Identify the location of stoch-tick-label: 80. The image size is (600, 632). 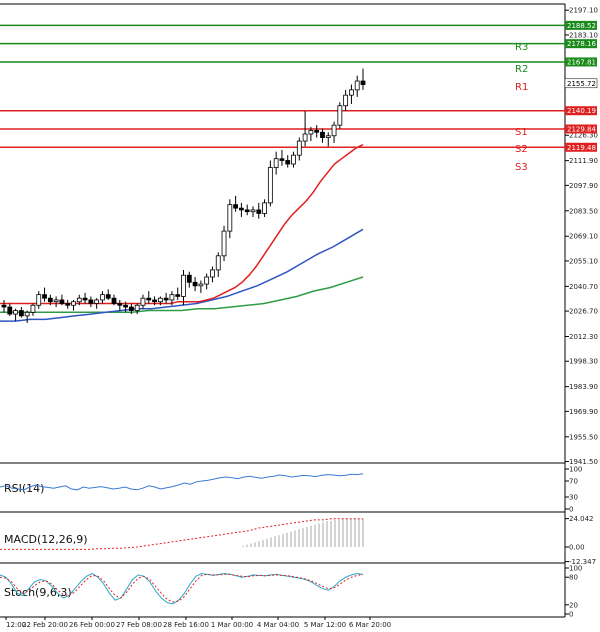
(573, 578).